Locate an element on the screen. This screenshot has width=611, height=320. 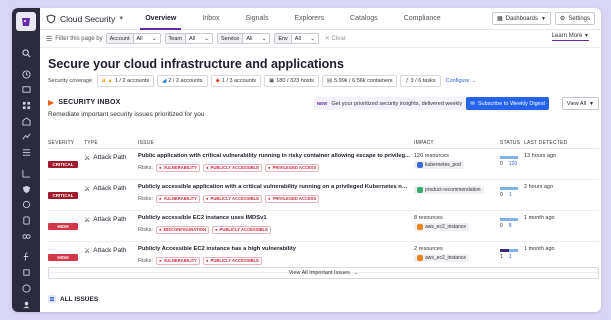
tab-signals: Signals is located at coordinates (257, 19).